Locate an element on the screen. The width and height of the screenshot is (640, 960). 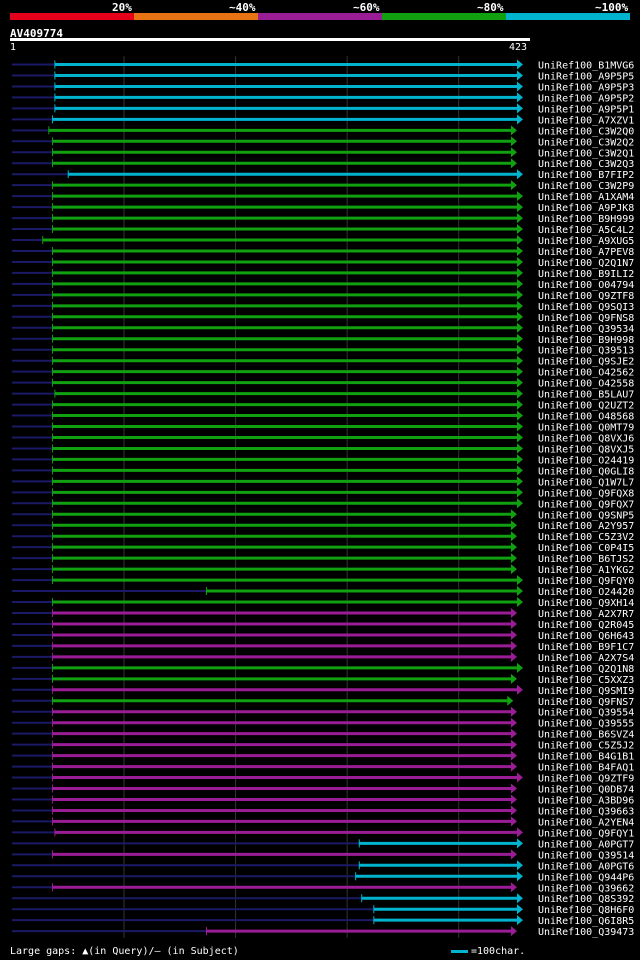
hit-label: UniRef100_Q39473 is located at coordinates (586, 932).